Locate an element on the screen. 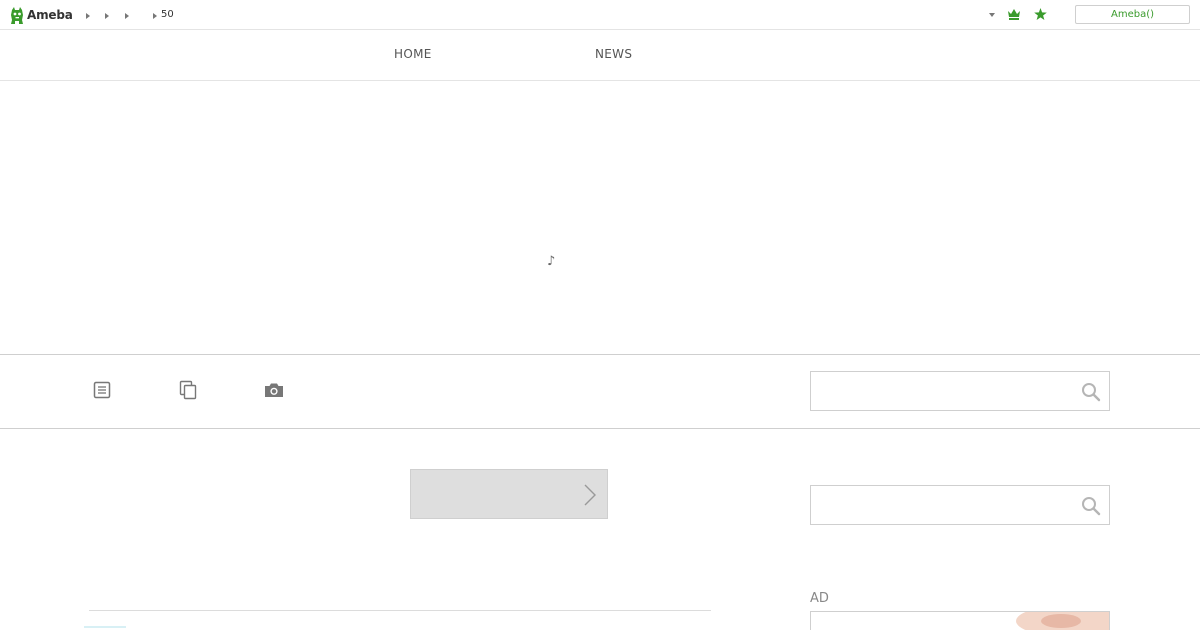 This screenshot has width=1200, height=630. global-nav: HOME NEWS is located at coordinates (600, 55).